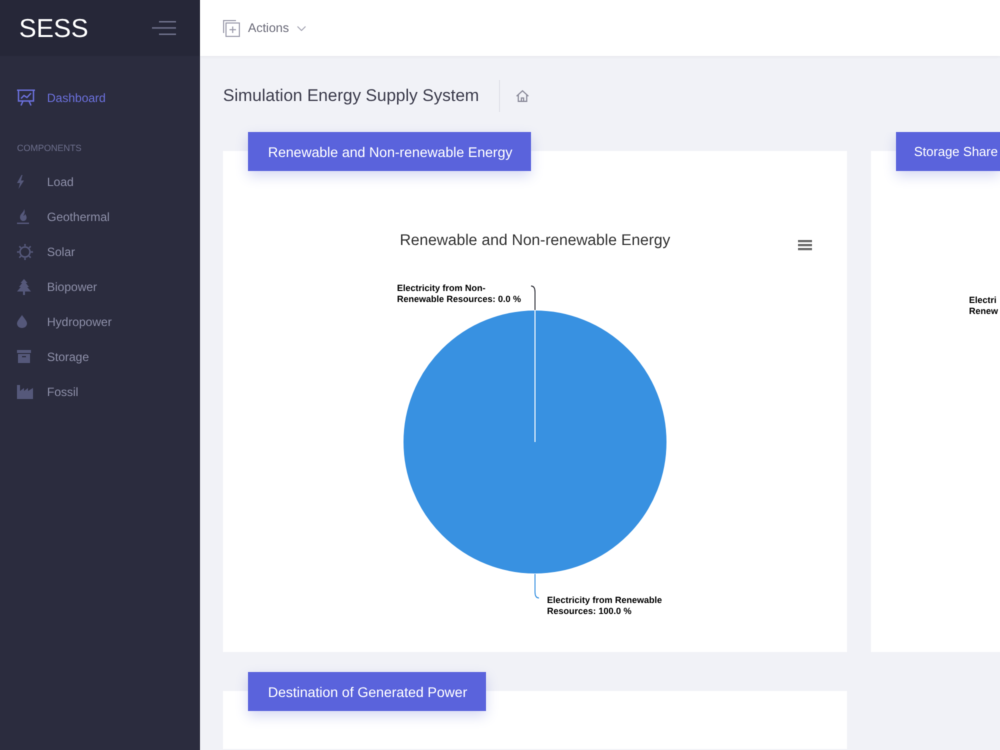 Image resolution: width=1000 pixels, height=750 pixels. What do you see at coordinates (100, 321) in the screenshot?
I see `sidebar-item: Hydropower` at bounding box center [100, 321].